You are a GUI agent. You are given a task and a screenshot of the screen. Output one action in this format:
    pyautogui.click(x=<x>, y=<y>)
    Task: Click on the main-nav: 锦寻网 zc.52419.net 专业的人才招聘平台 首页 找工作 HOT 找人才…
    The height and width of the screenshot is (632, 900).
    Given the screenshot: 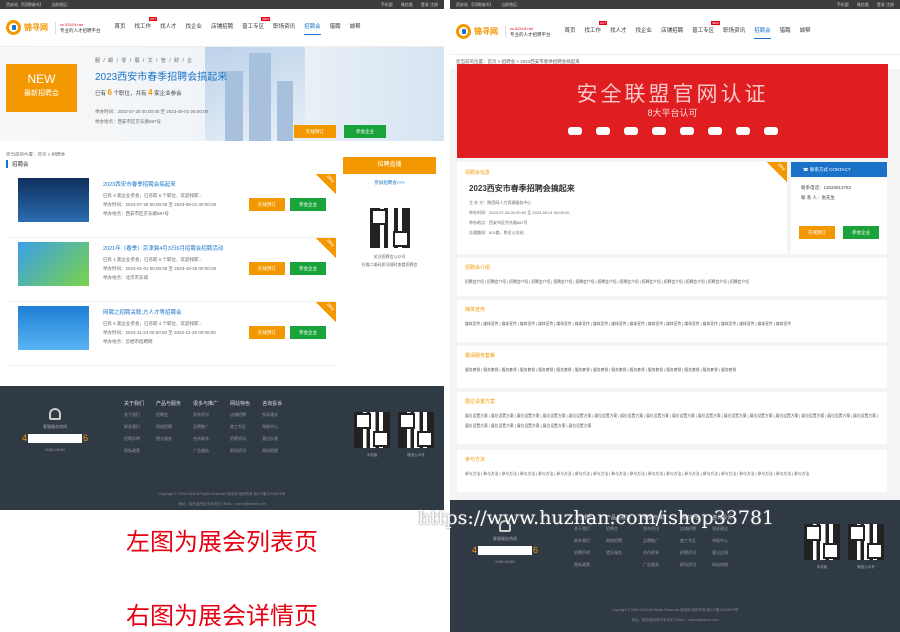 What is the action you would take?
    pyautogui.click(x=675, y=32)
    